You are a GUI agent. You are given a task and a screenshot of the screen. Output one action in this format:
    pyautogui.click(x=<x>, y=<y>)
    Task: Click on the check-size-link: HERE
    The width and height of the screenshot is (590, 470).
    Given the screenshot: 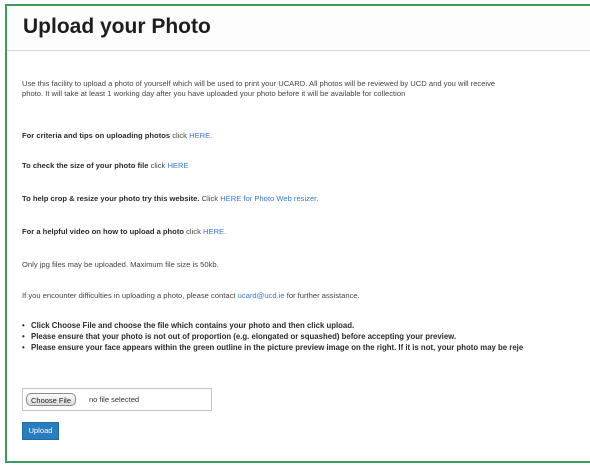 What is the action you would take?
    pyautogui.click(x=177, y=165)
    